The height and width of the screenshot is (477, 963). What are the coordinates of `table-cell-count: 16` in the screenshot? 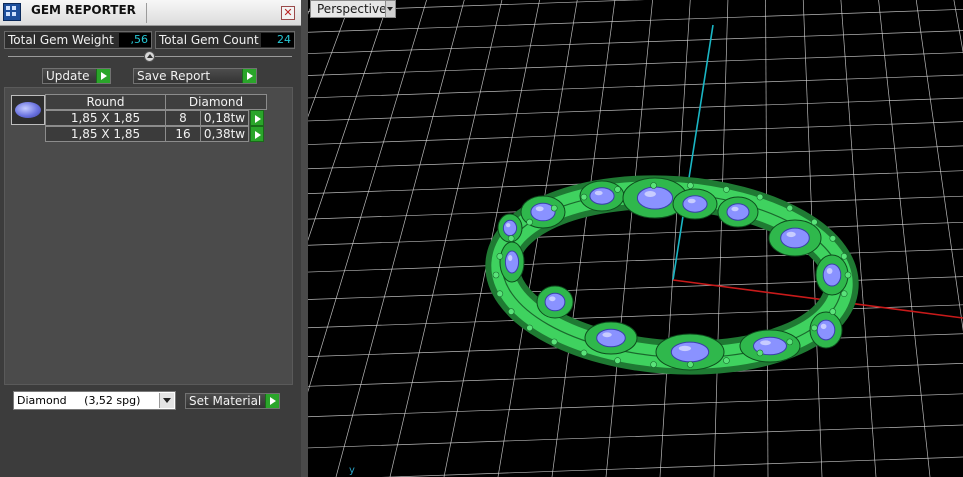 It's located at (183, 134).